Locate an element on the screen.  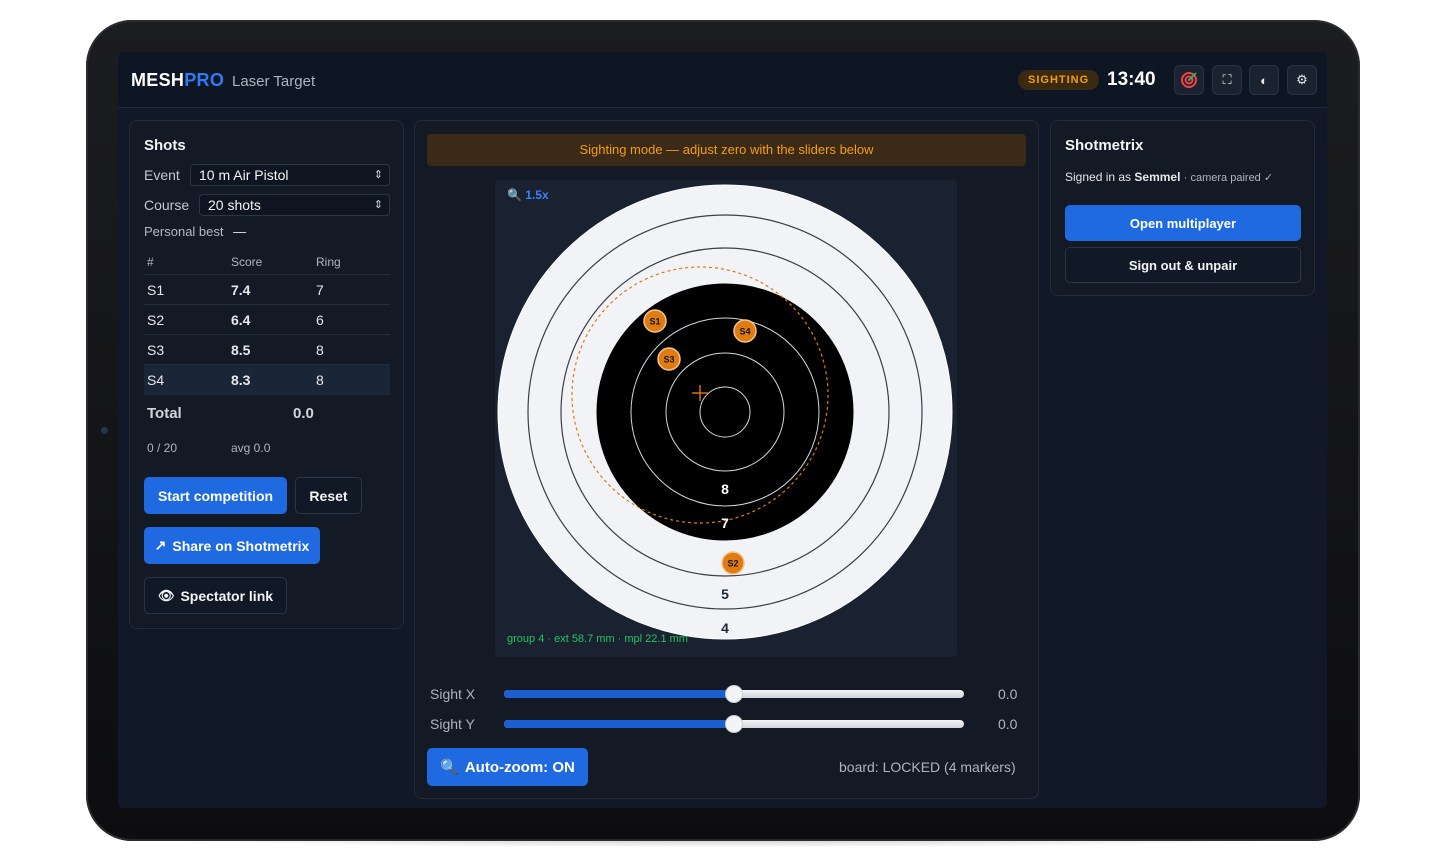
share-label: Share on Shotmetrix is located at coordinates (241, 545).